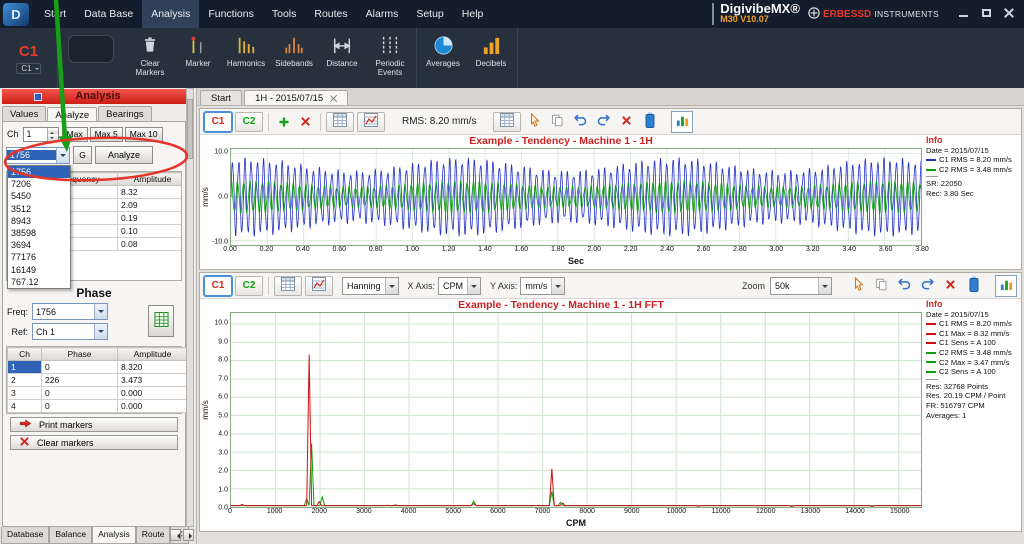 This screenshot has width=1024, height=544. I want to click on waveform-plot, so click(576, 197).